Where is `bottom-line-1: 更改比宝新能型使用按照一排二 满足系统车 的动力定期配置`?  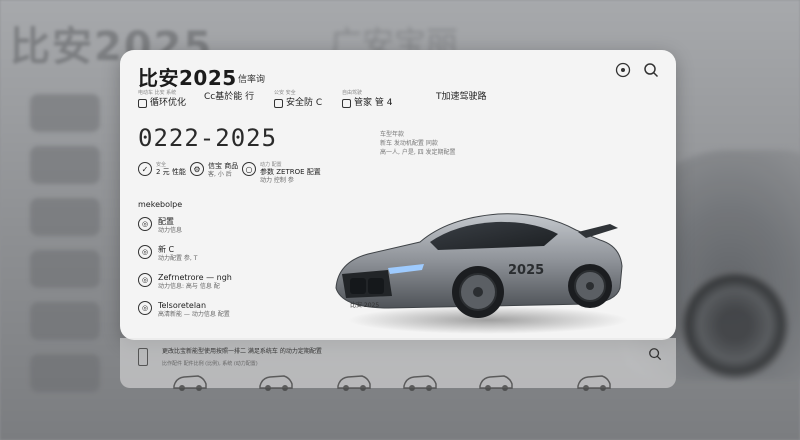
bottom-line-1: 更改比宝新能型使用按照一排二 满足系统车 的动力定期配置 is located at coordinates (242, 351).